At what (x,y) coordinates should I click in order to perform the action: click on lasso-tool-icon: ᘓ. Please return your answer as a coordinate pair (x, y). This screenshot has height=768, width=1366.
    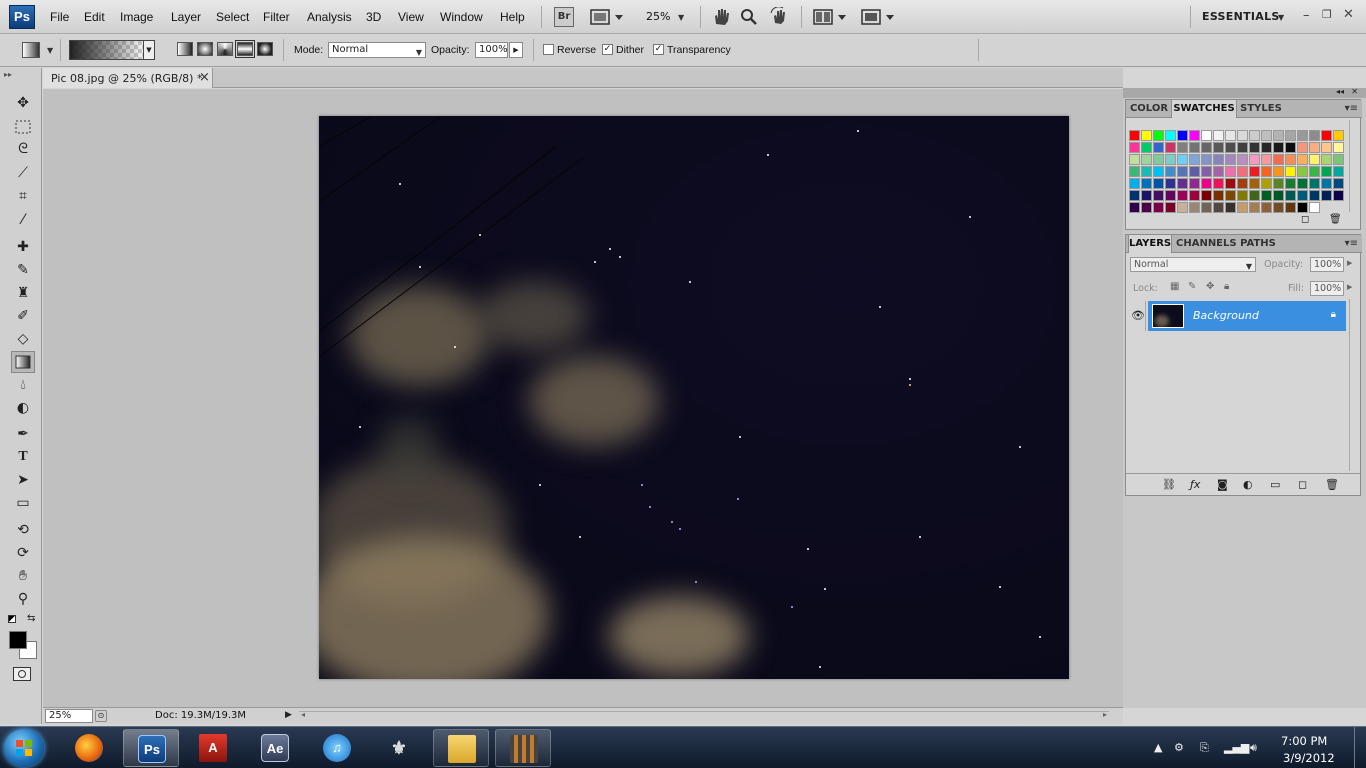
    Looking at the image, I should click on (23, 149).